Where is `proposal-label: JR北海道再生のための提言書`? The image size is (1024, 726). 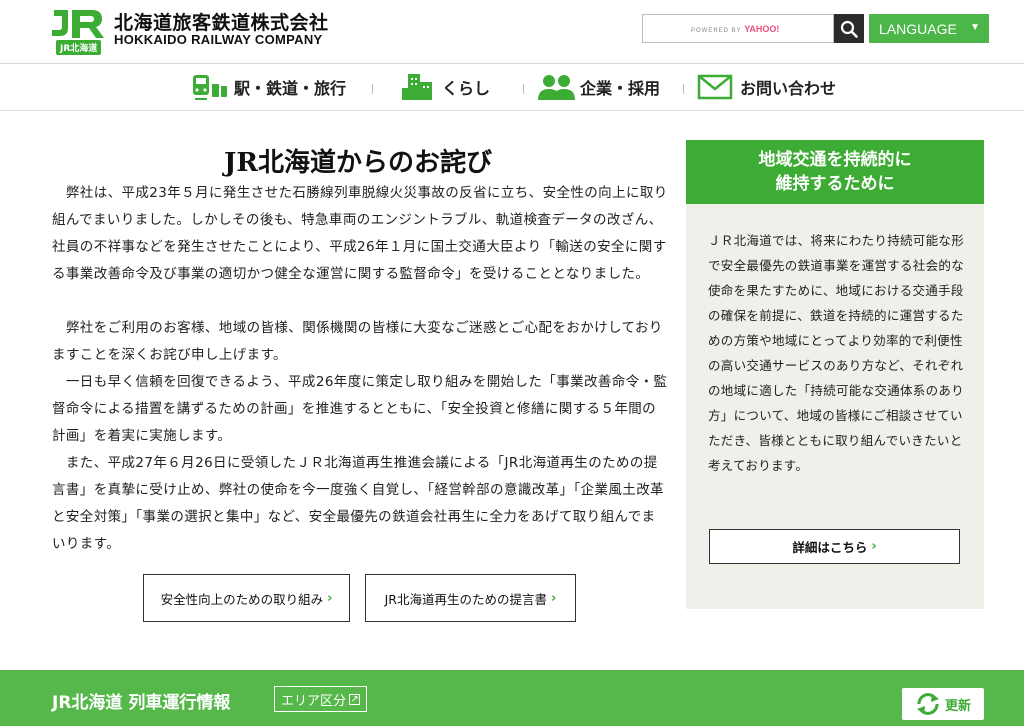 proposal-label: JR北海道再生のための提言書 is located at coordinates (465, 599).